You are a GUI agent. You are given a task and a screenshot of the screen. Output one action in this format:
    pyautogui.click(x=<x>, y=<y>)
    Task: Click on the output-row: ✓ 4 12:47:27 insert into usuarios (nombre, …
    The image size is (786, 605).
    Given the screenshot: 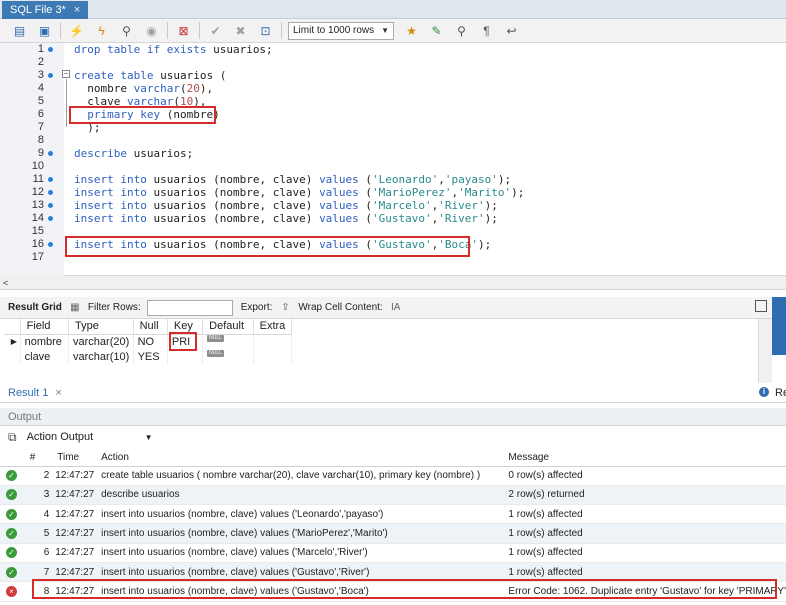 What is the action you would take?
    pyautogui.click(x=393, y=514)
    